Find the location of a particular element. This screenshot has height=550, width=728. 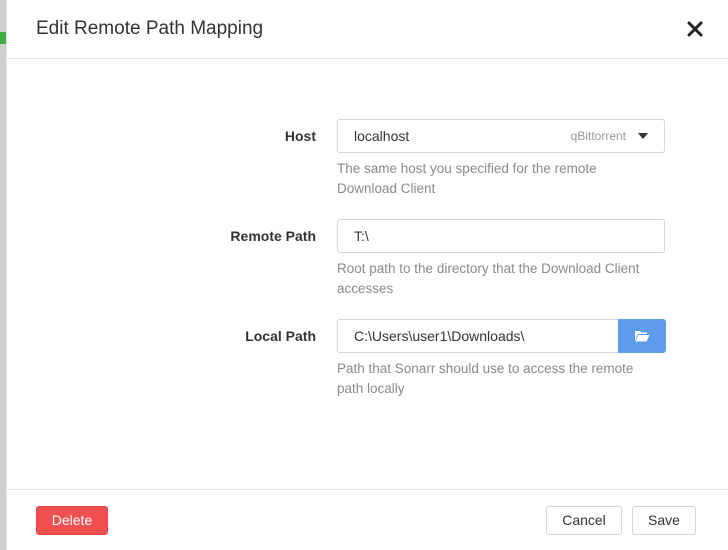

modal-footer: Delete Cancel Save is located at coordinates (367, 519).